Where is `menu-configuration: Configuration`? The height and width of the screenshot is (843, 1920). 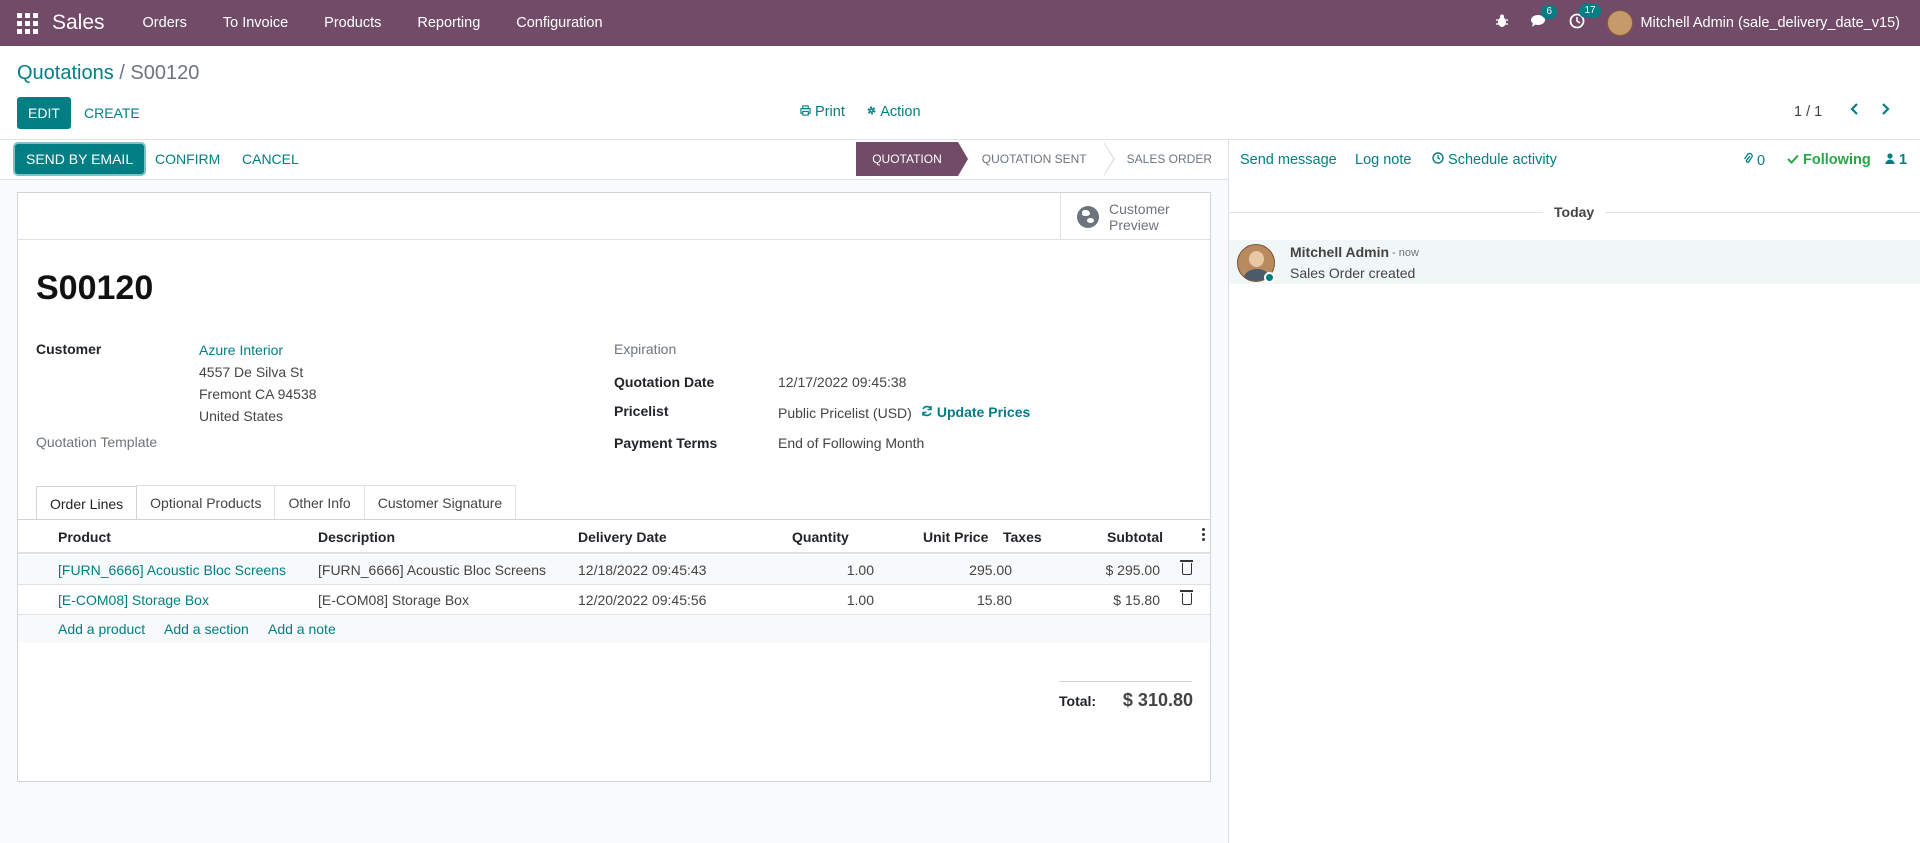 menu-configuration: Configuration is located at coordinates (559, 23).